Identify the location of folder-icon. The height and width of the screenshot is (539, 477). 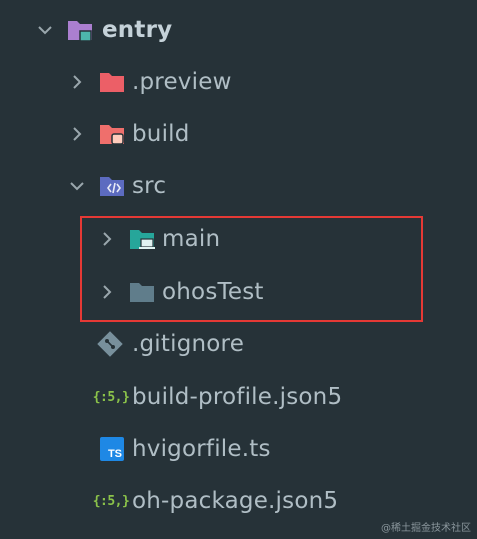
(112, 82).